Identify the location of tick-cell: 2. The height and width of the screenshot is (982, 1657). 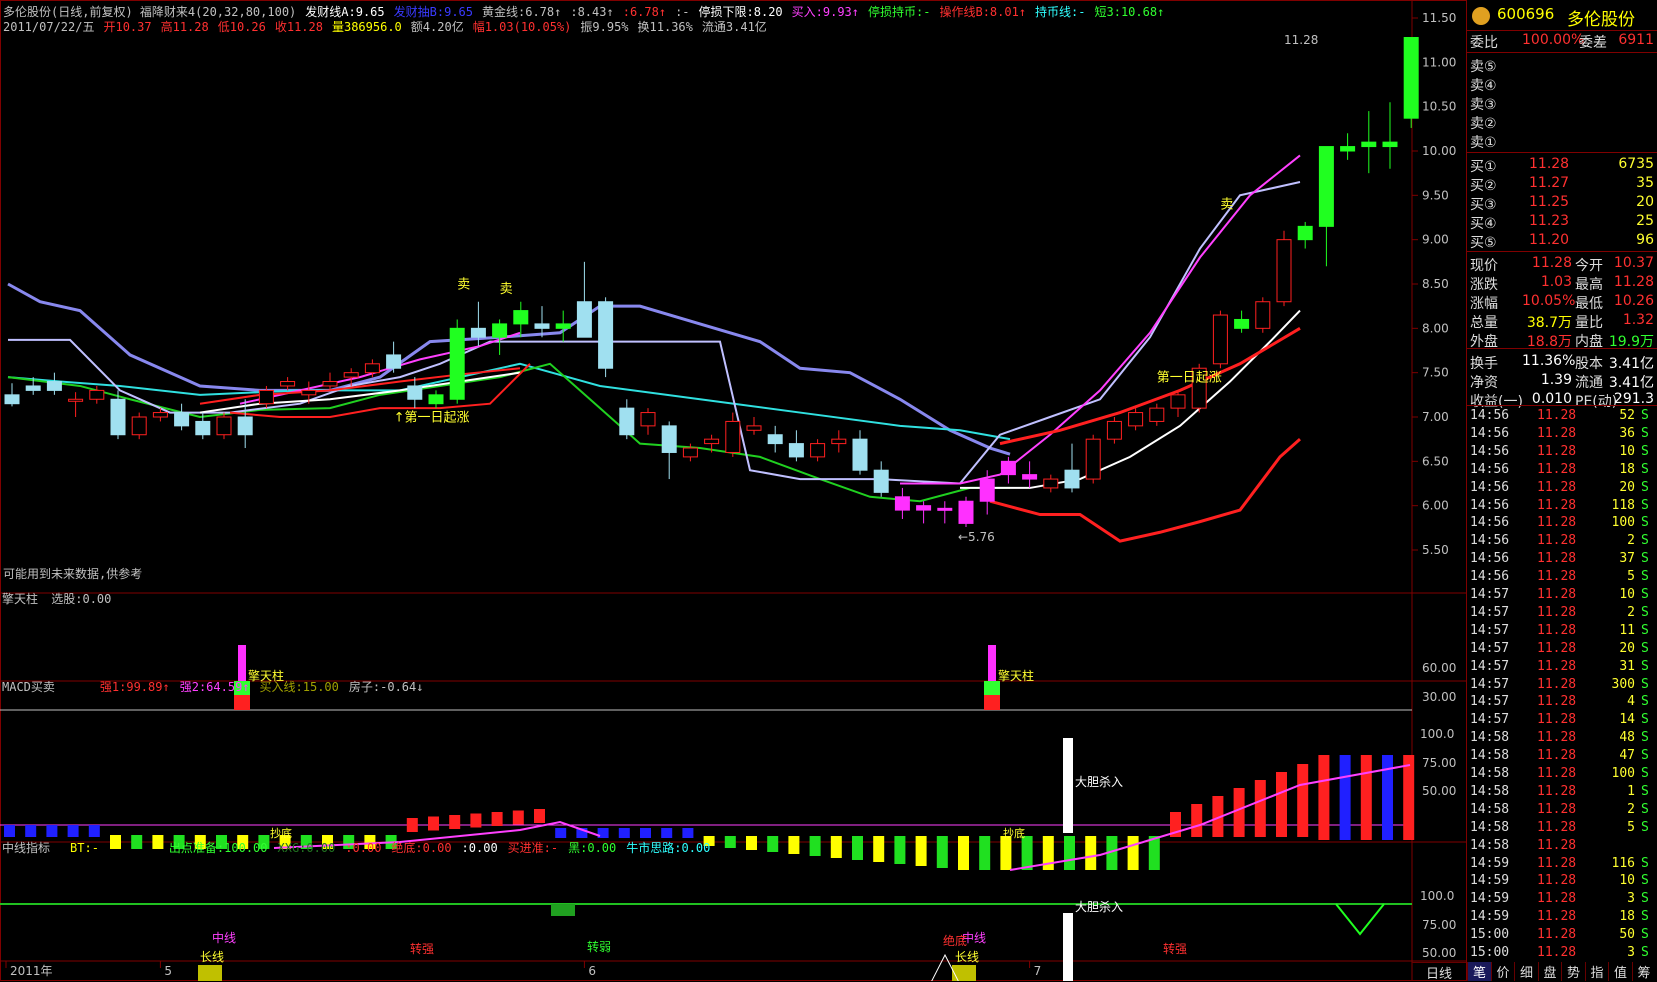
(1631, 541).